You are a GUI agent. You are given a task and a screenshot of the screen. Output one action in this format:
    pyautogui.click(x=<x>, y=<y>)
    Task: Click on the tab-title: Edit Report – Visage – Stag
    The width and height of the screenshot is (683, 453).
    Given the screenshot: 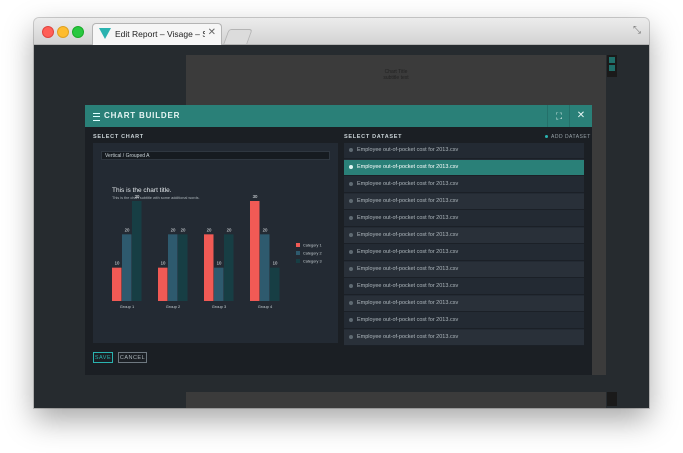 What is the action you would take?
    pyautogui.click(x=160, y=34)
    